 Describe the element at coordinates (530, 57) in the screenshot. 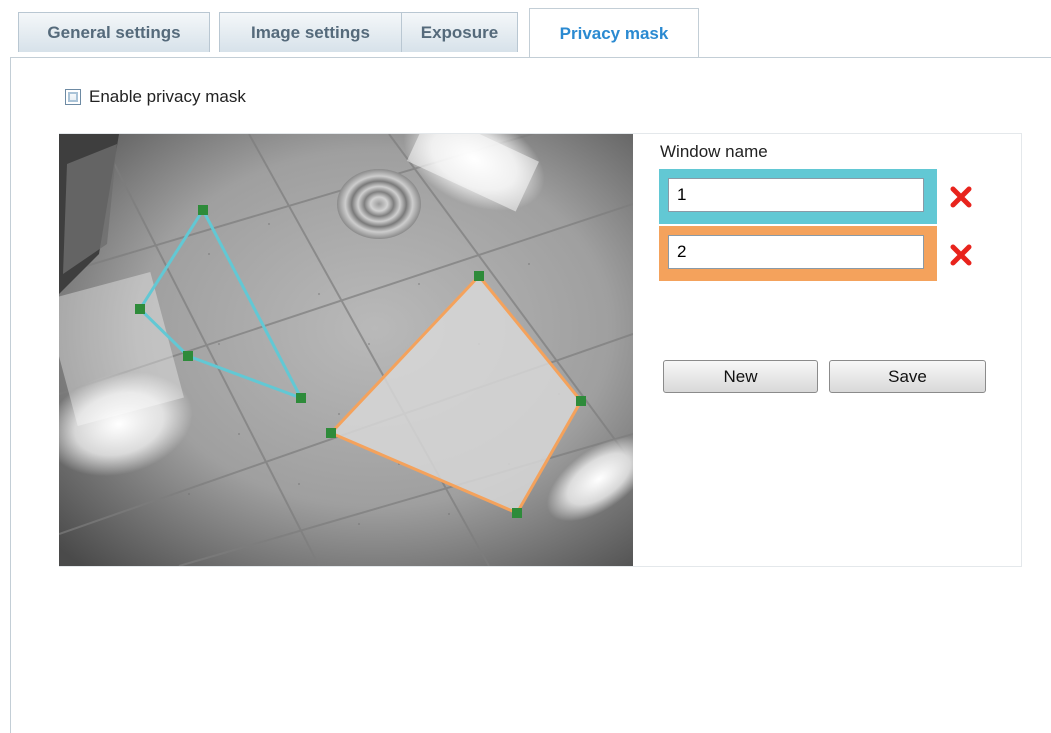

I see `content-frame-top` at that location.